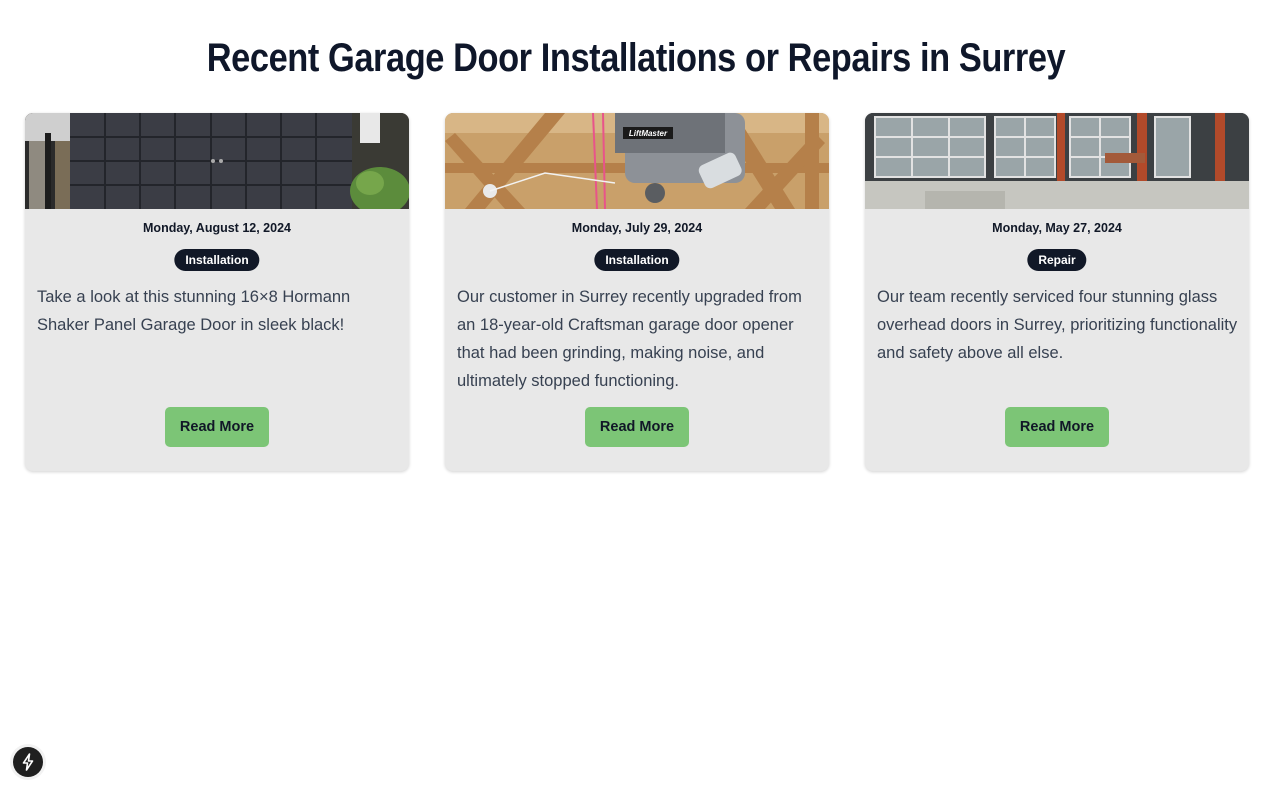  I want to click on card-image-glass-doors, so click(1057, 161).